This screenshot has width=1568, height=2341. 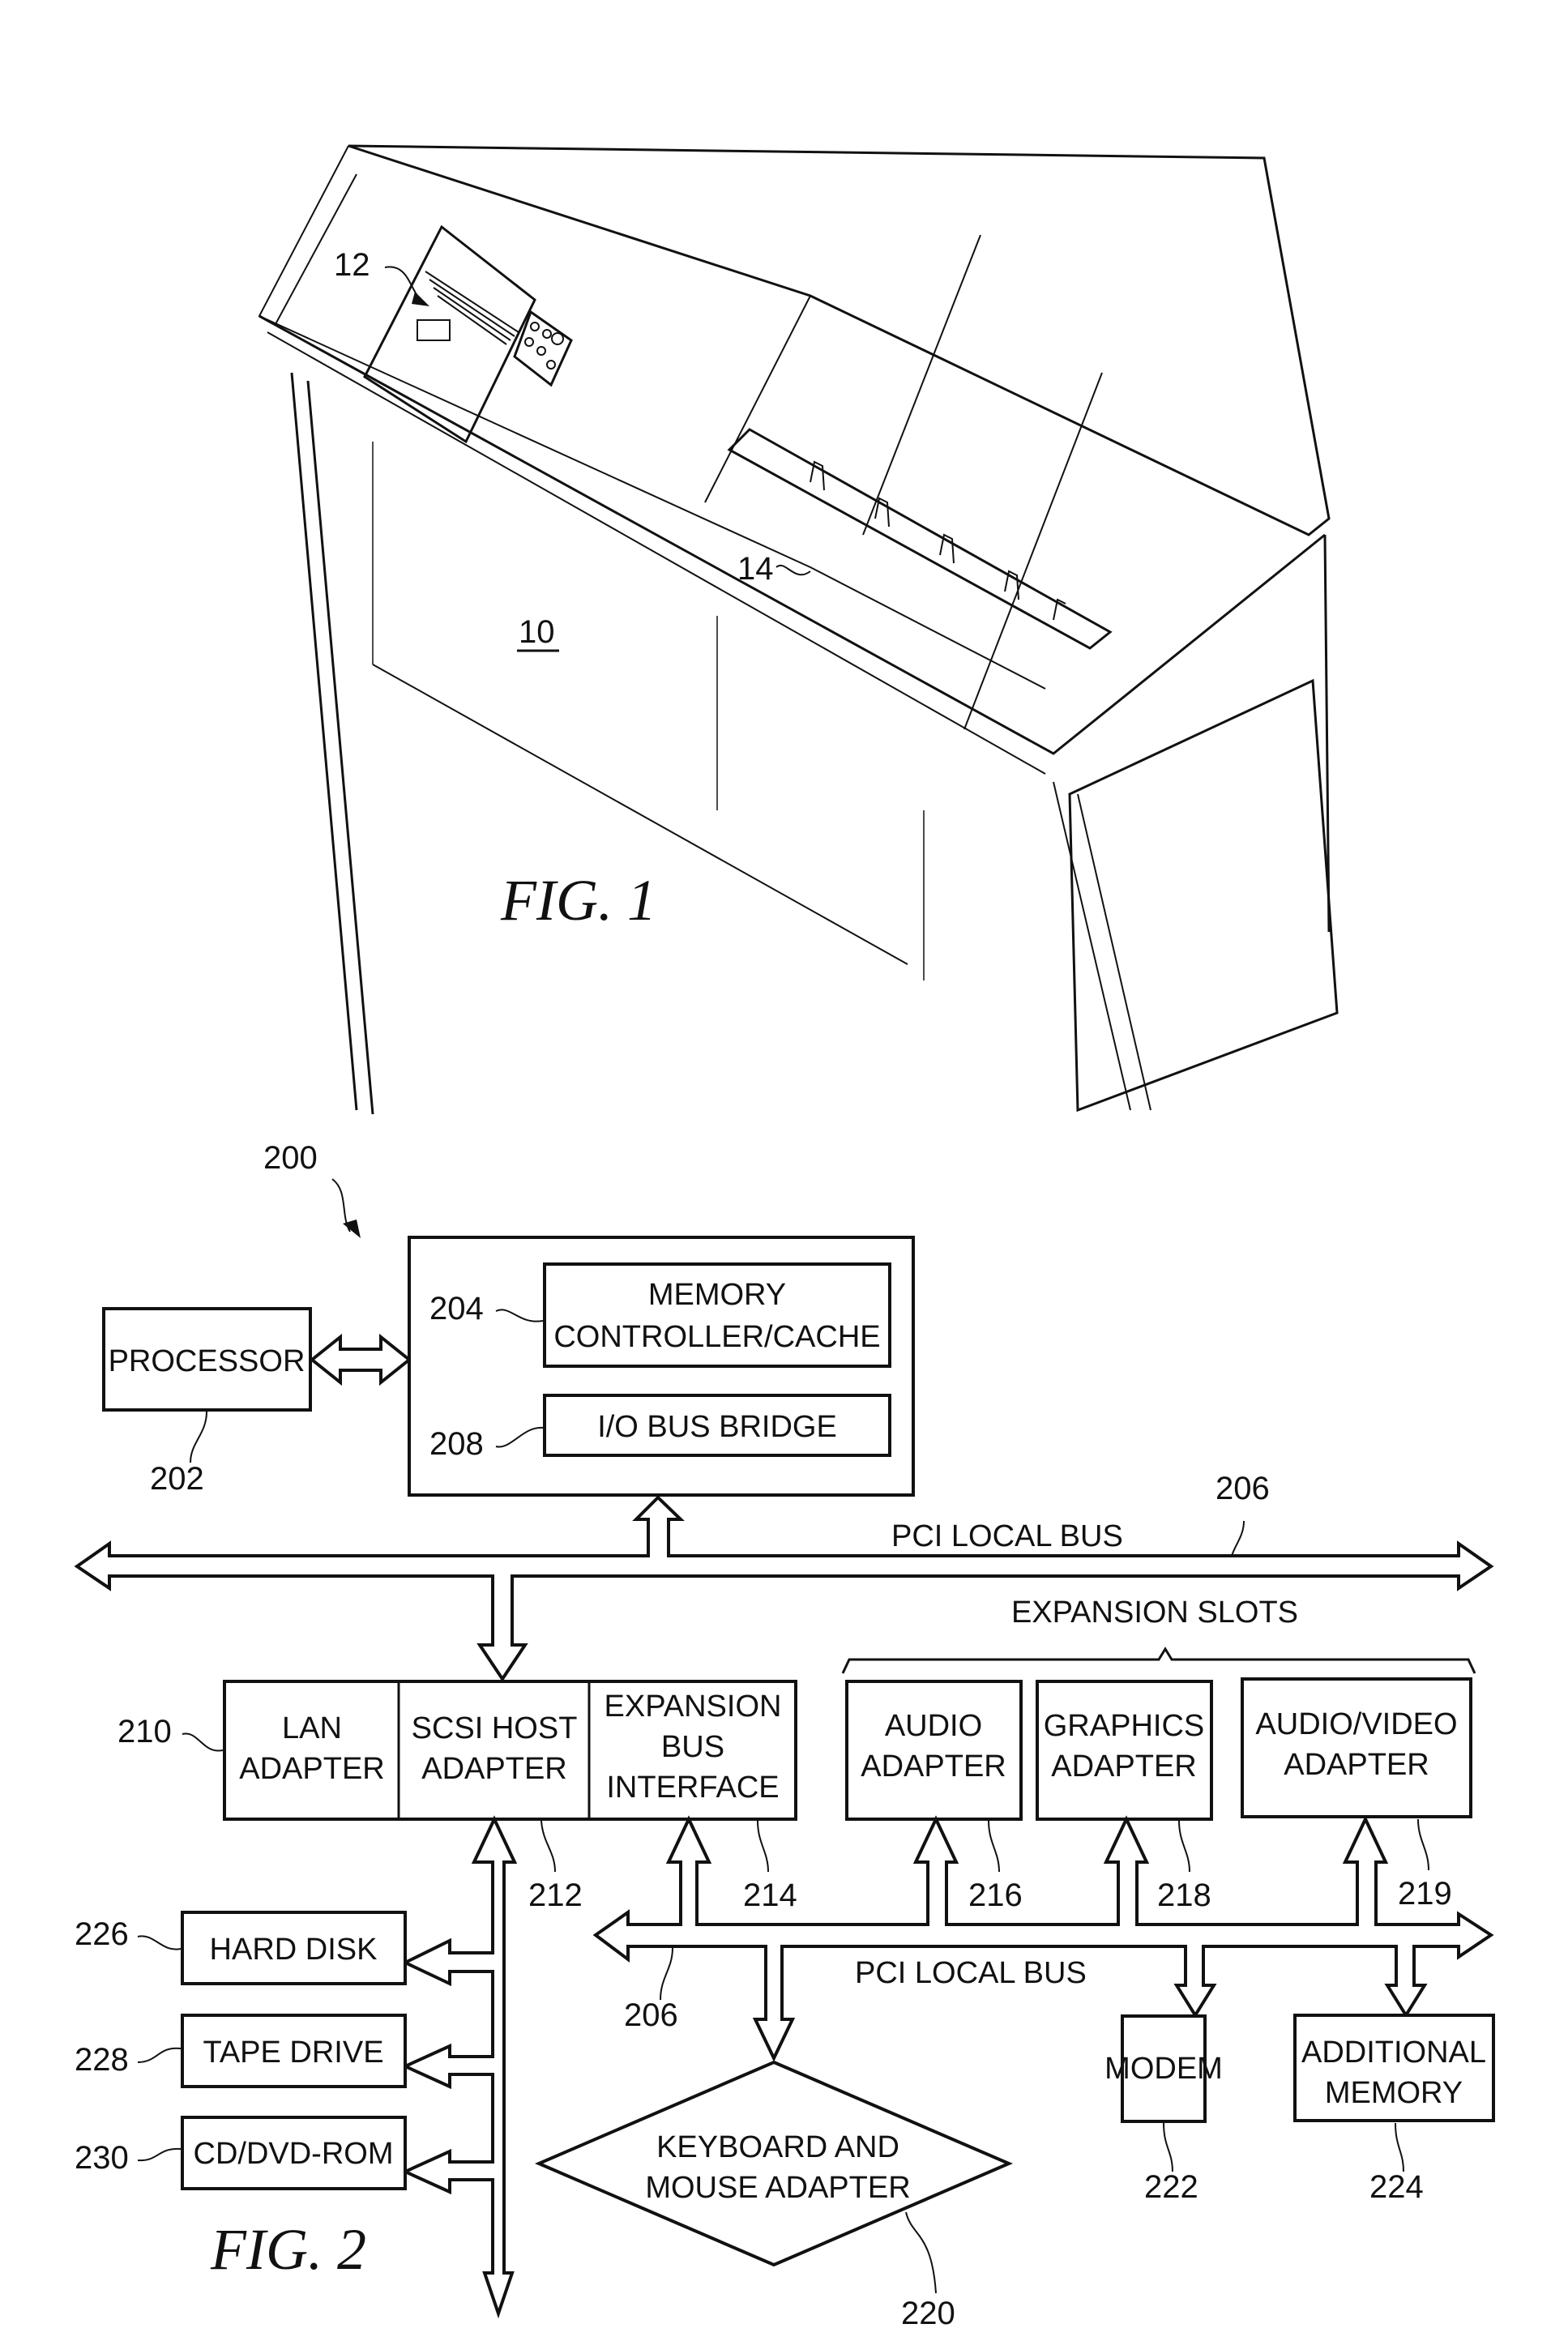 I want to click on ref-200-label: 200, so click(x=291, y=1158).